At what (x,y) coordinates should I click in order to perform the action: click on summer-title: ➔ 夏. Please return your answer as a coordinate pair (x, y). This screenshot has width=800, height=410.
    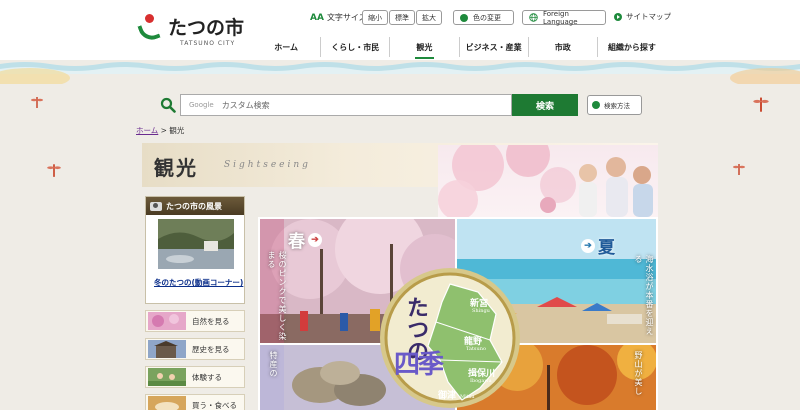
    Looking at the image, I should click on (598, 245).